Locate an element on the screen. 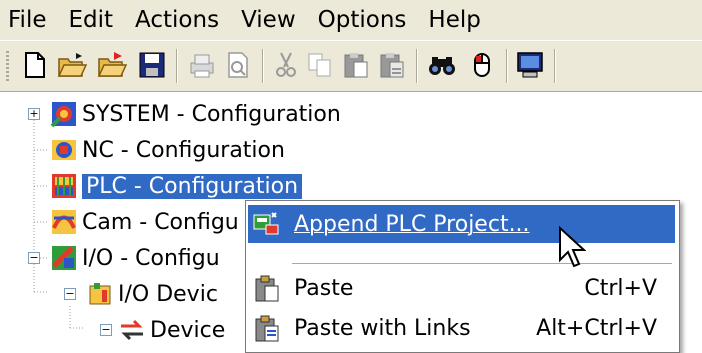 The width and height of the screenshot is (702, 353). copy-icon is located at coordinates (320, 65).